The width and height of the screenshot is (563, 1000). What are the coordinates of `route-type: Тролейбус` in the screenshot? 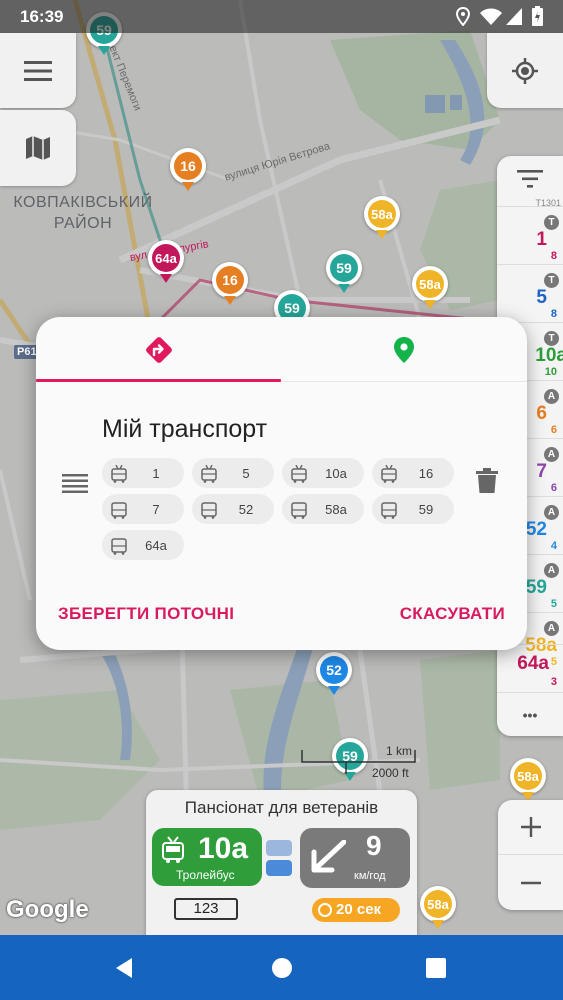 It's located at (205, 875).